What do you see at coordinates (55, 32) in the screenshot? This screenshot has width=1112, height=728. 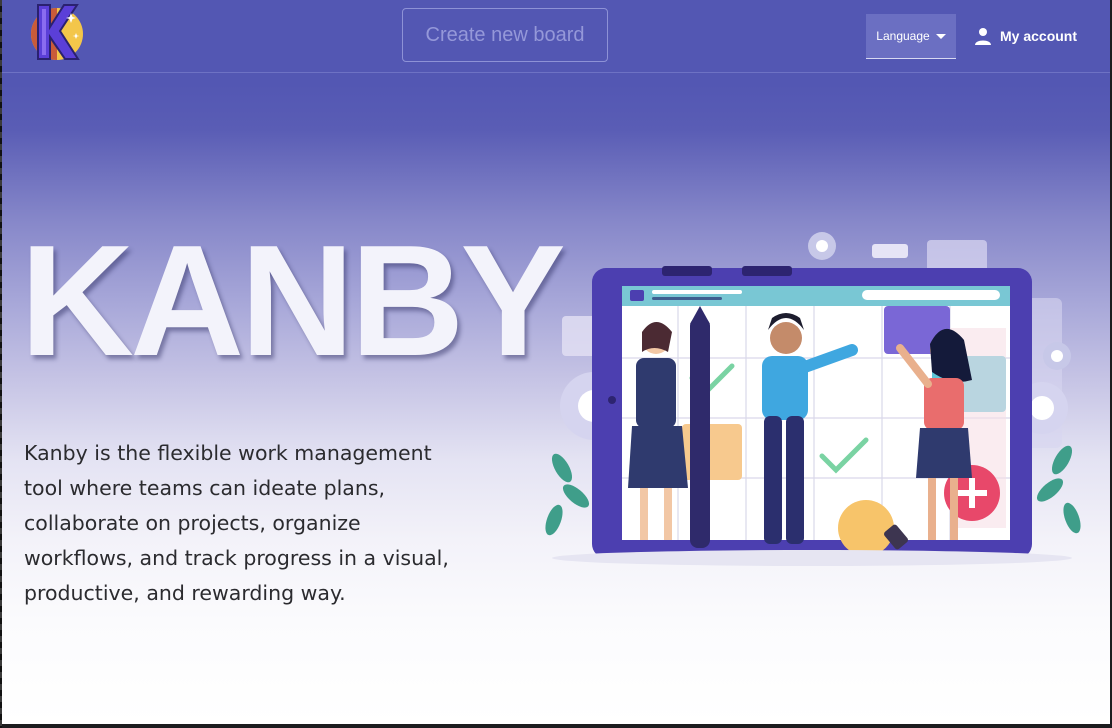 I see `kanby-logo` at bounding box center [55, 32].